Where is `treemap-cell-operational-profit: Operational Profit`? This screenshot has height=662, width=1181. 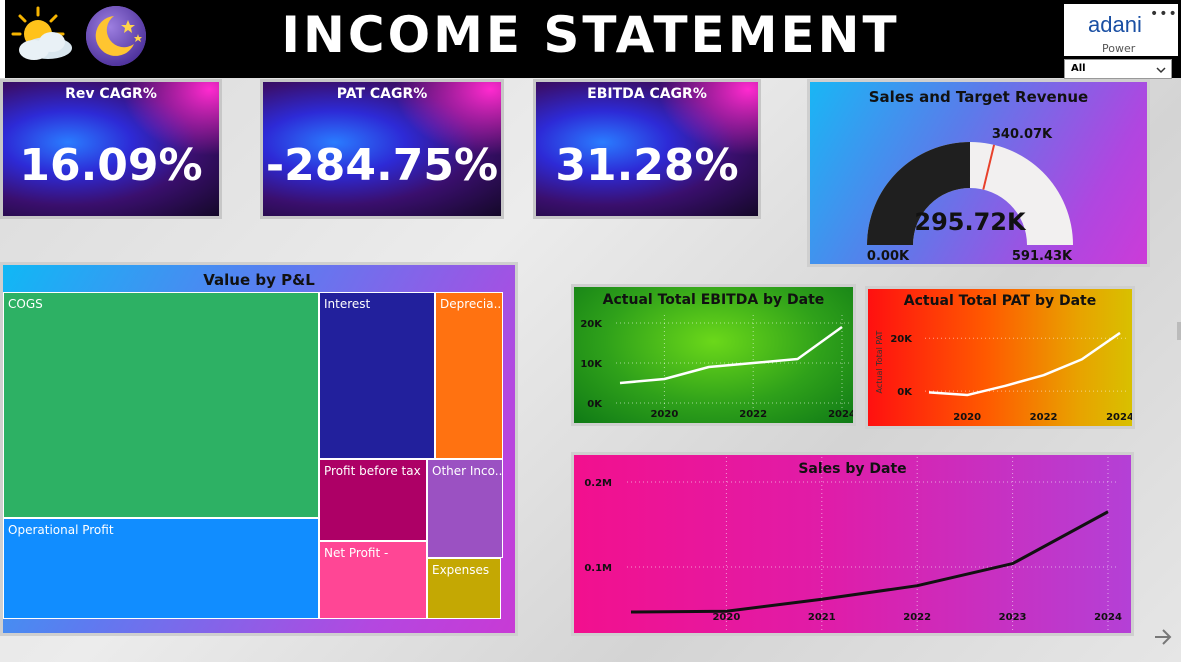
treemap-cell-operational-profit: Operational Profit is located at coordinates (161, 568).